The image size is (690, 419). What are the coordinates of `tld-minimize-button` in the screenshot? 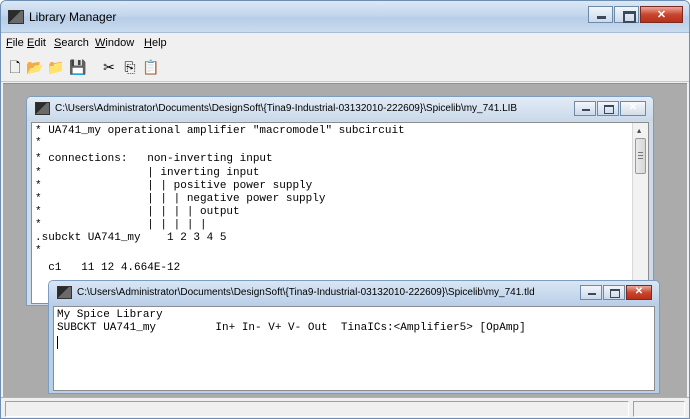 It's located at (591, 292).